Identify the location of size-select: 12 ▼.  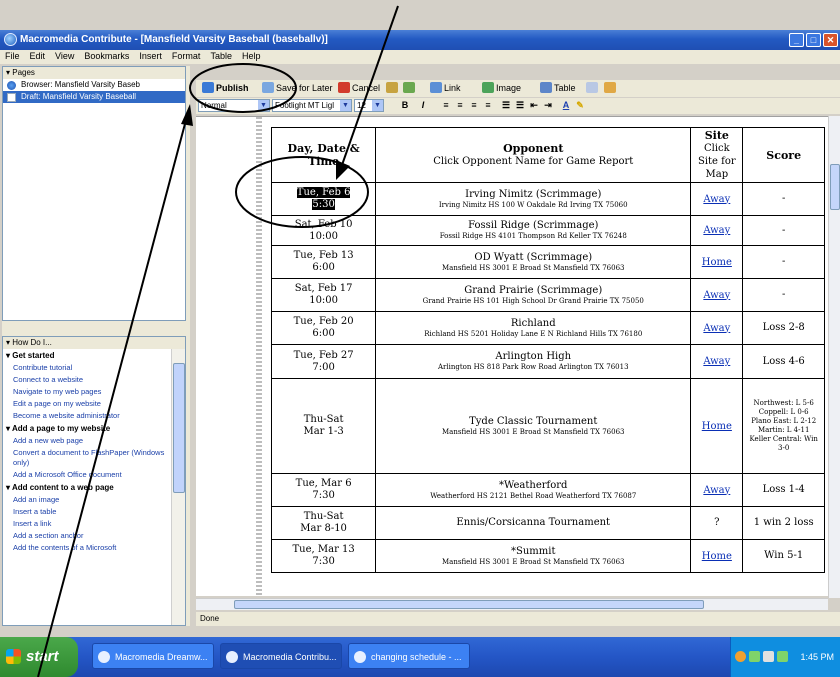
(369, 105).